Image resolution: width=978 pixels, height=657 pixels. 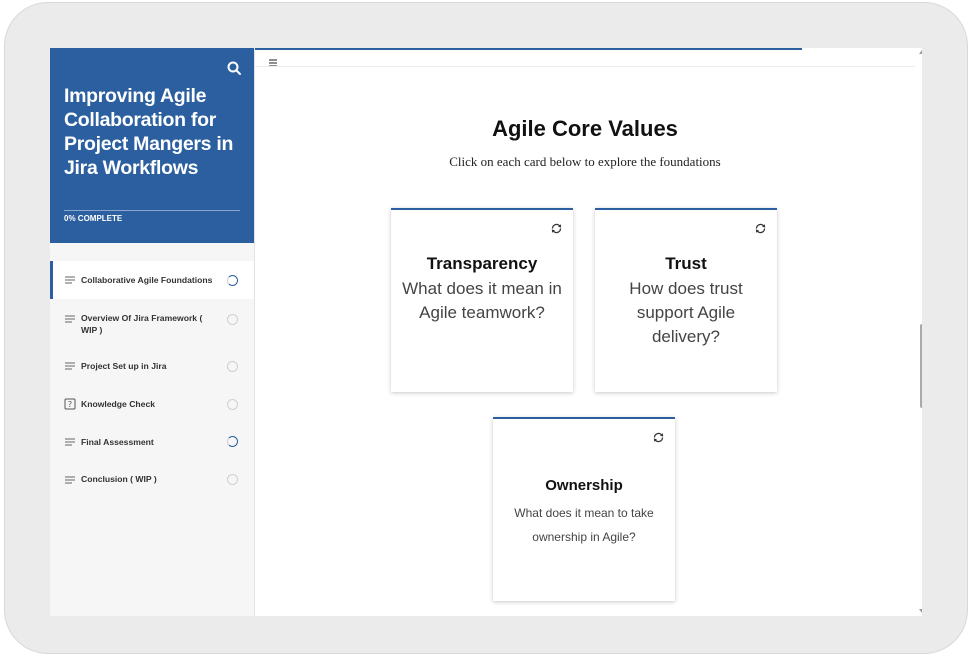 I want to click on nav-item-label: Project Set up in Jira, so click(x=124, y=366).